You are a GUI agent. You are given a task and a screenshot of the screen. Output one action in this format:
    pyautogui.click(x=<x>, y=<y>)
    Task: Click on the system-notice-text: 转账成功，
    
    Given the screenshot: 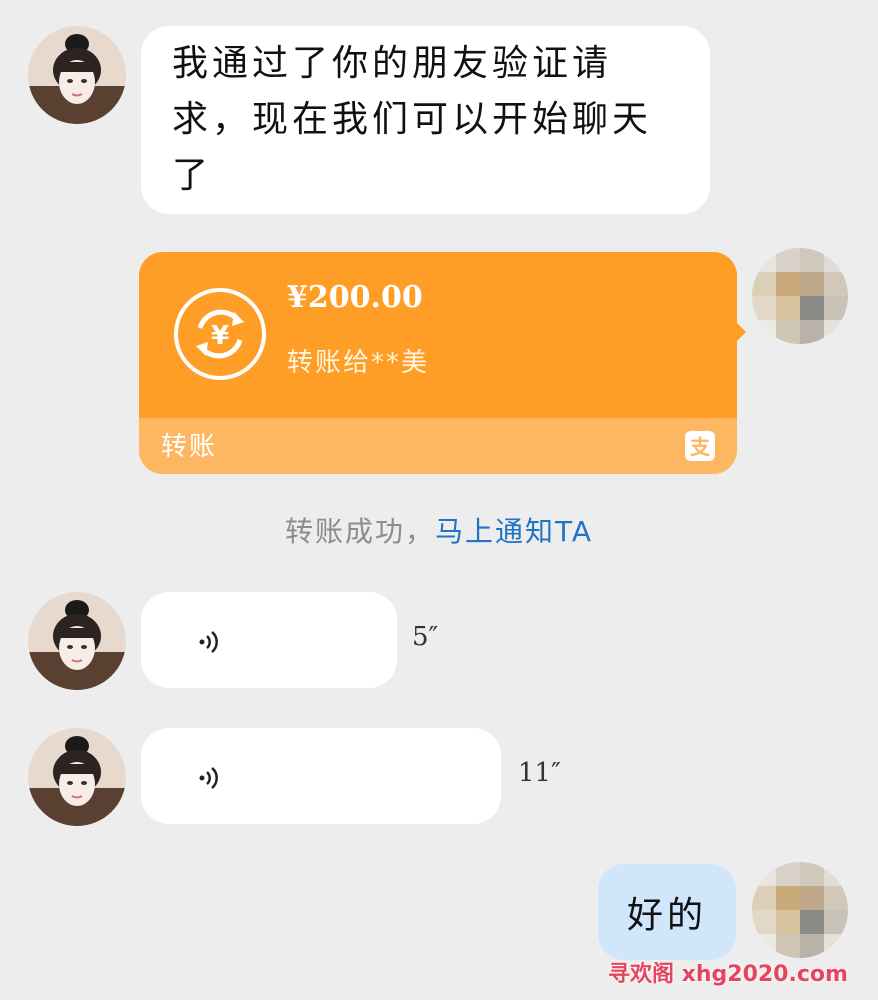 What is the action you would take?
    pyautogui.click(x=359, y=531)
    